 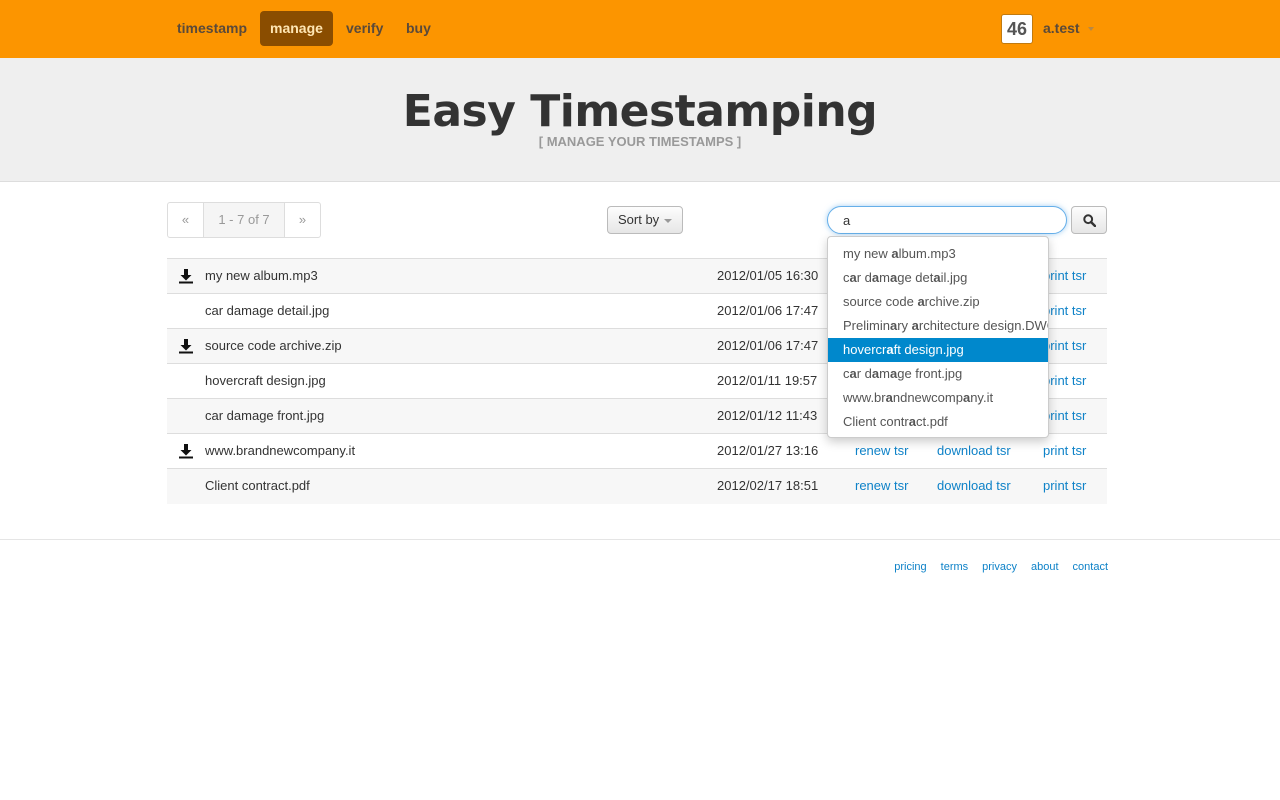 I want to click on pagination-prev-button: «, so click(x=186, y=220).